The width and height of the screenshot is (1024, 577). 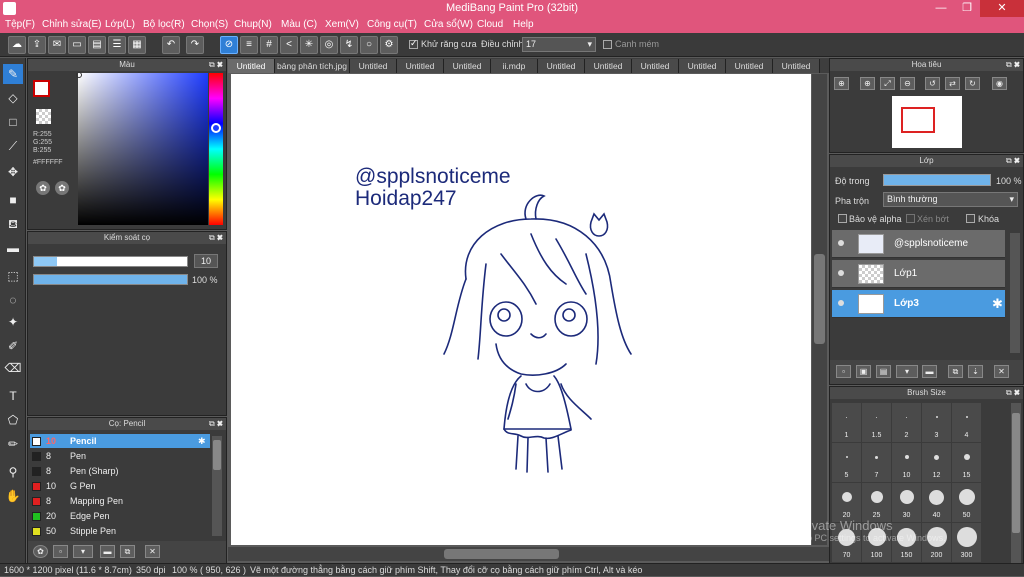 What do you see at coordinates (936, 422) in the screenshot?
I see `brush-size-option: 3` at bounding box center [936, 422].